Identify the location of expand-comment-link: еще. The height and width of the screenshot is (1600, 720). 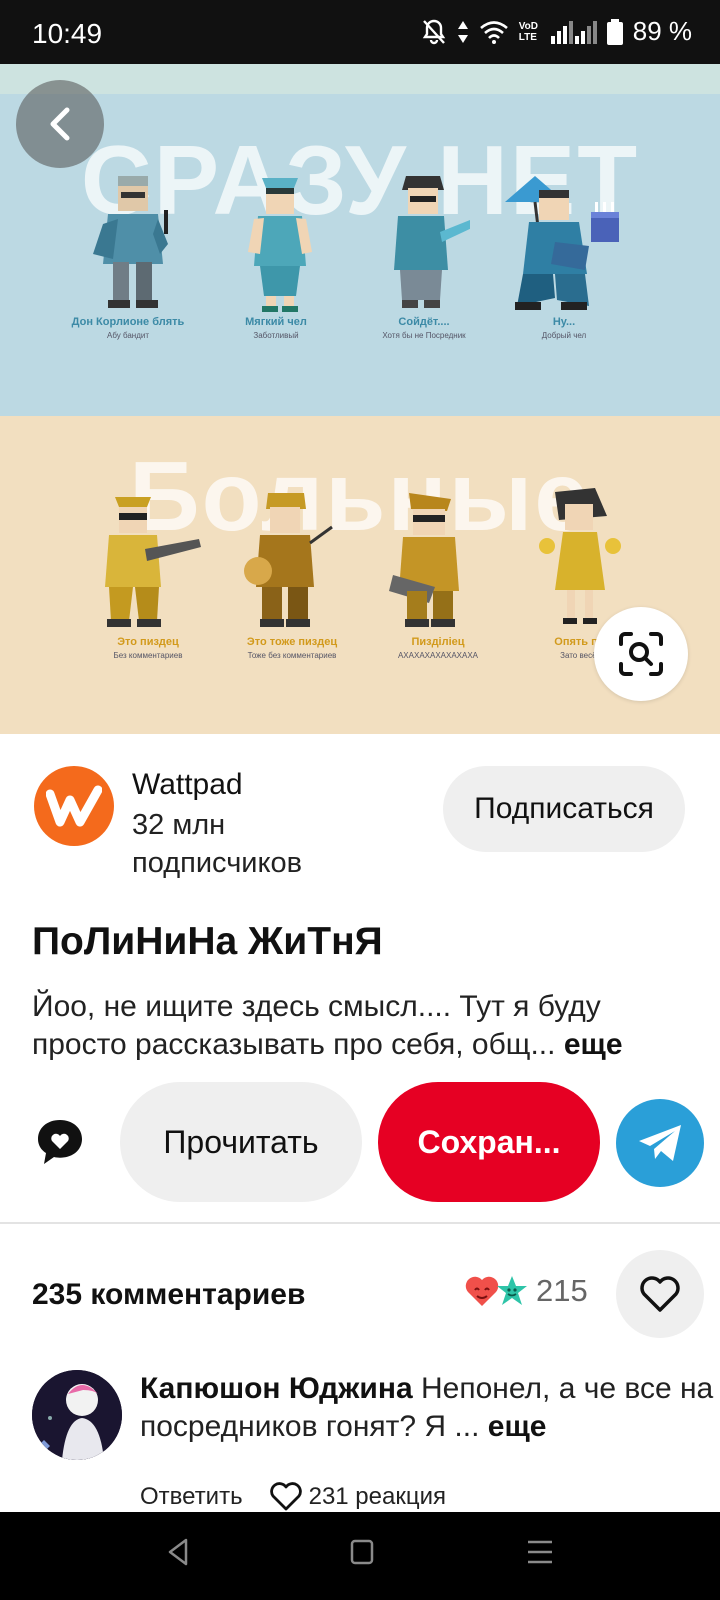
(517, 1426).